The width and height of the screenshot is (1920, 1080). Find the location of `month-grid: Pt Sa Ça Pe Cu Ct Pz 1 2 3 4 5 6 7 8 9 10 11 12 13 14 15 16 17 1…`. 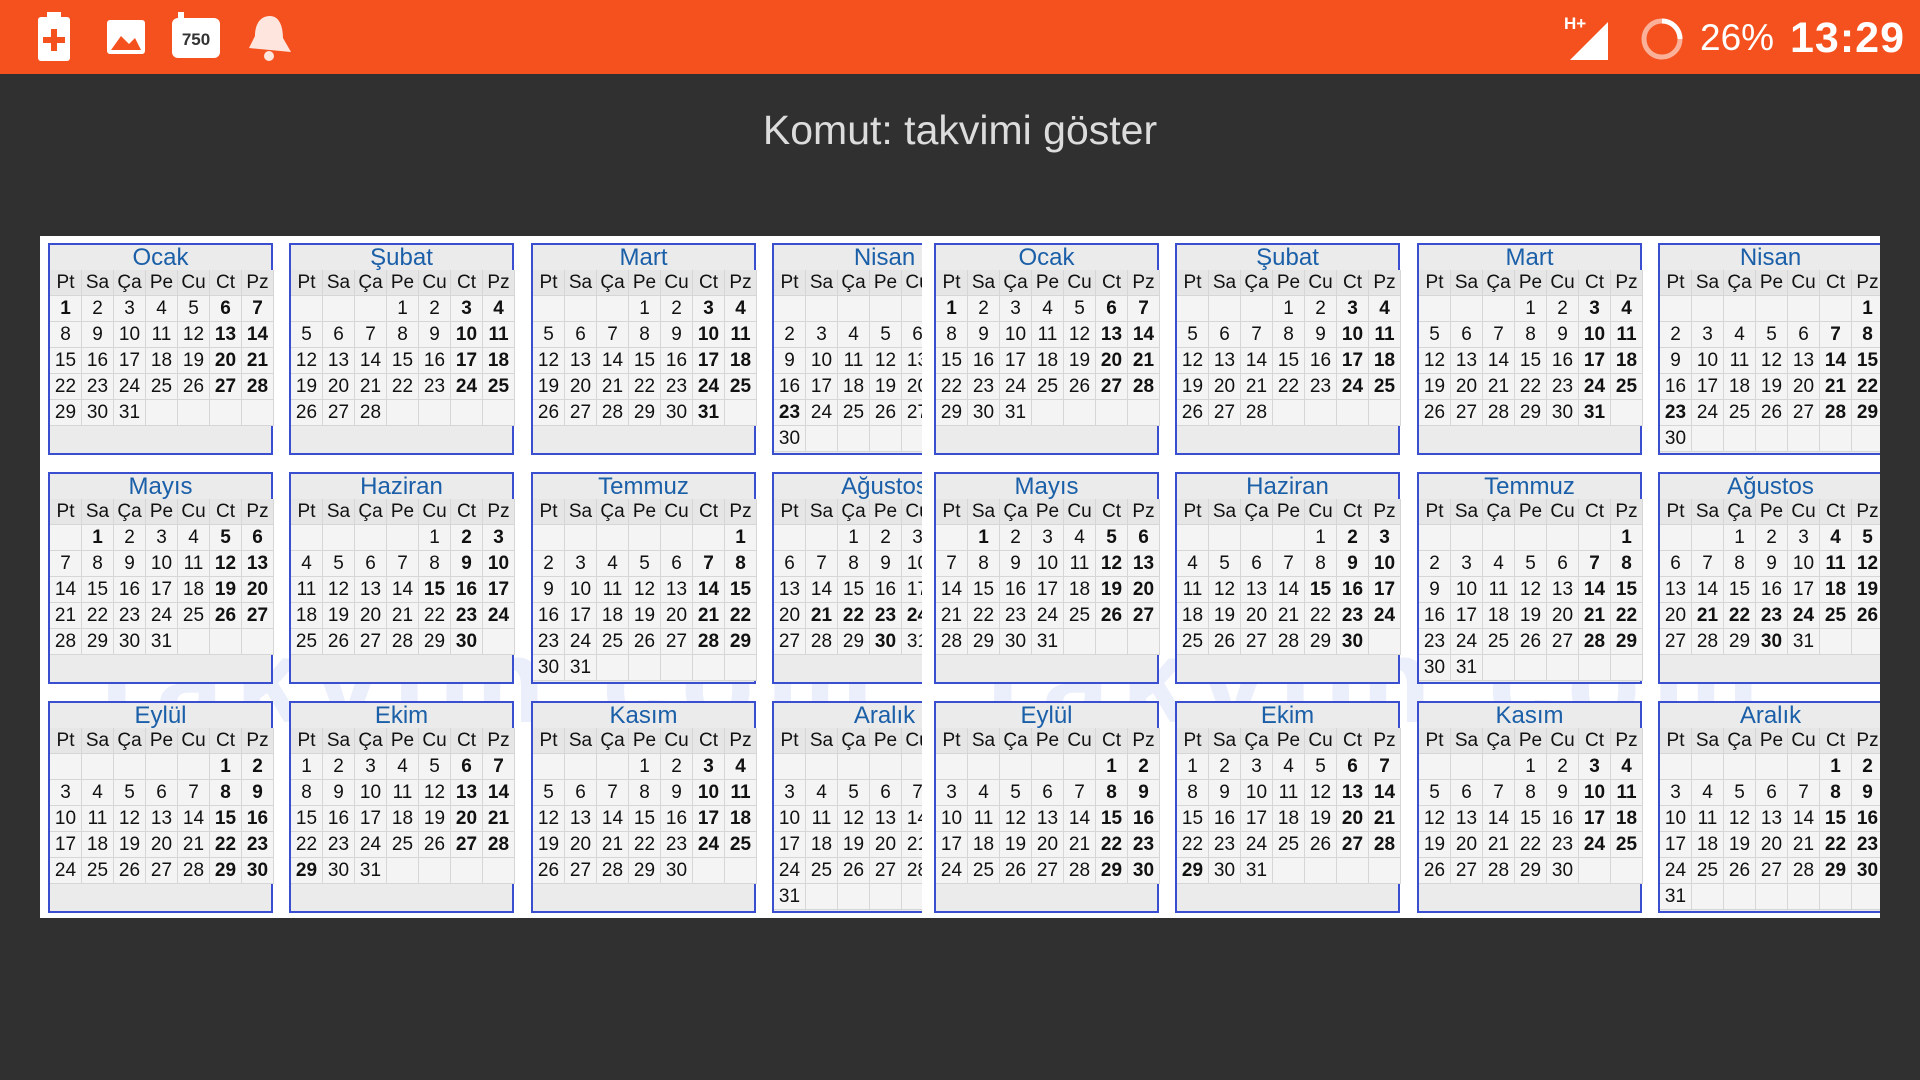

month-grid: Pt Sa Ça Pe Cu Ct Pz 1 2 3 4 5 6 7 8 9 10 11 12 13 14 15 16 17 1… is located at coordinates (1531, 348).